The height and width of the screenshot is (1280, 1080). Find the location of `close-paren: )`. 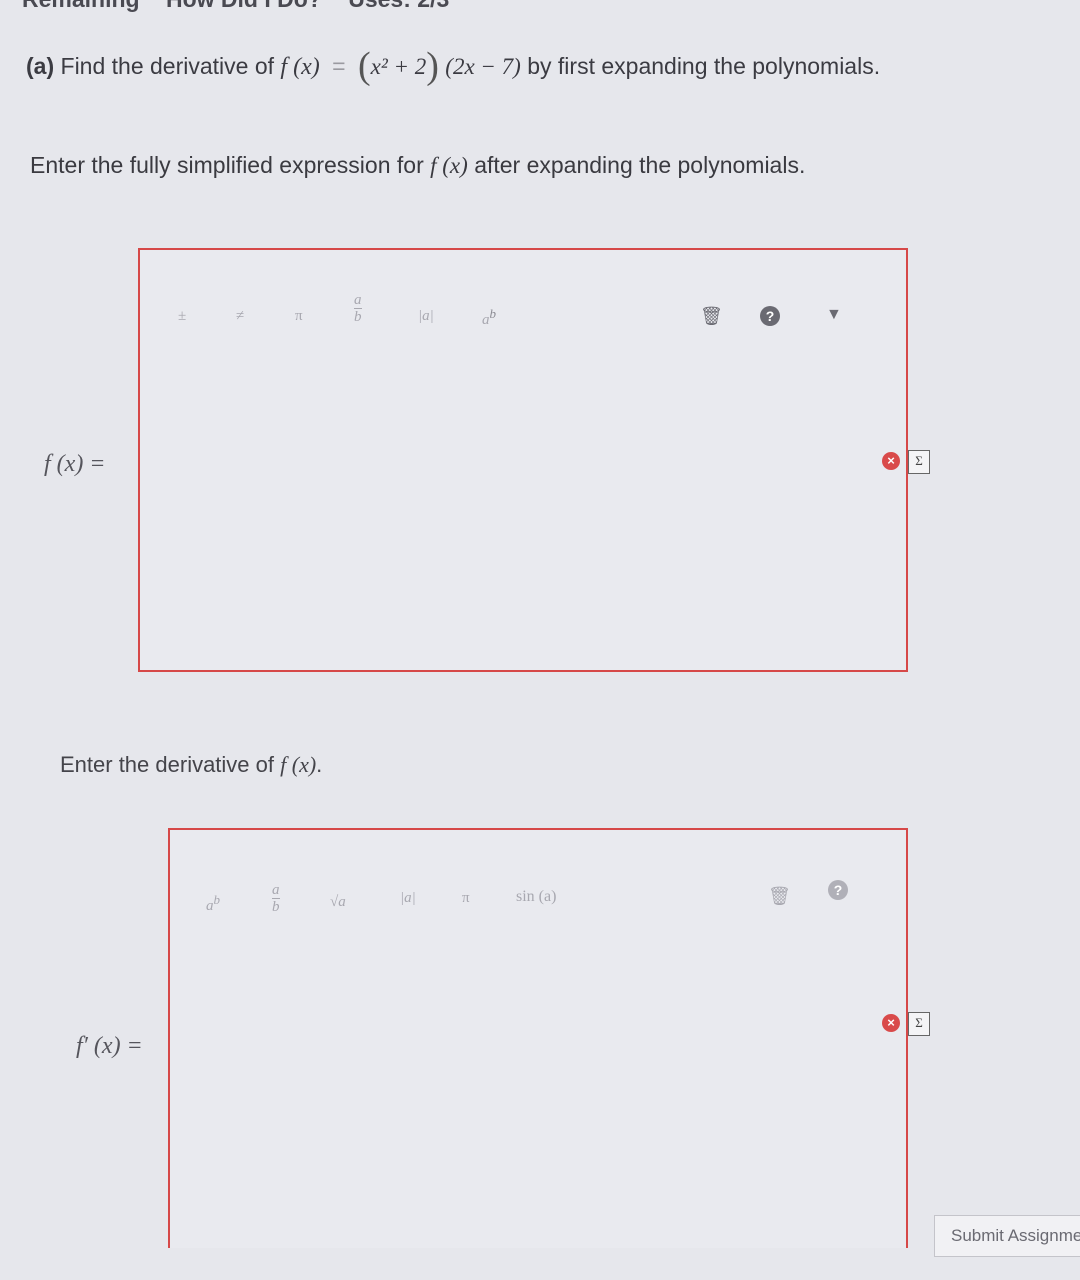

close-paren: ) is located at coordinates (432, 66).